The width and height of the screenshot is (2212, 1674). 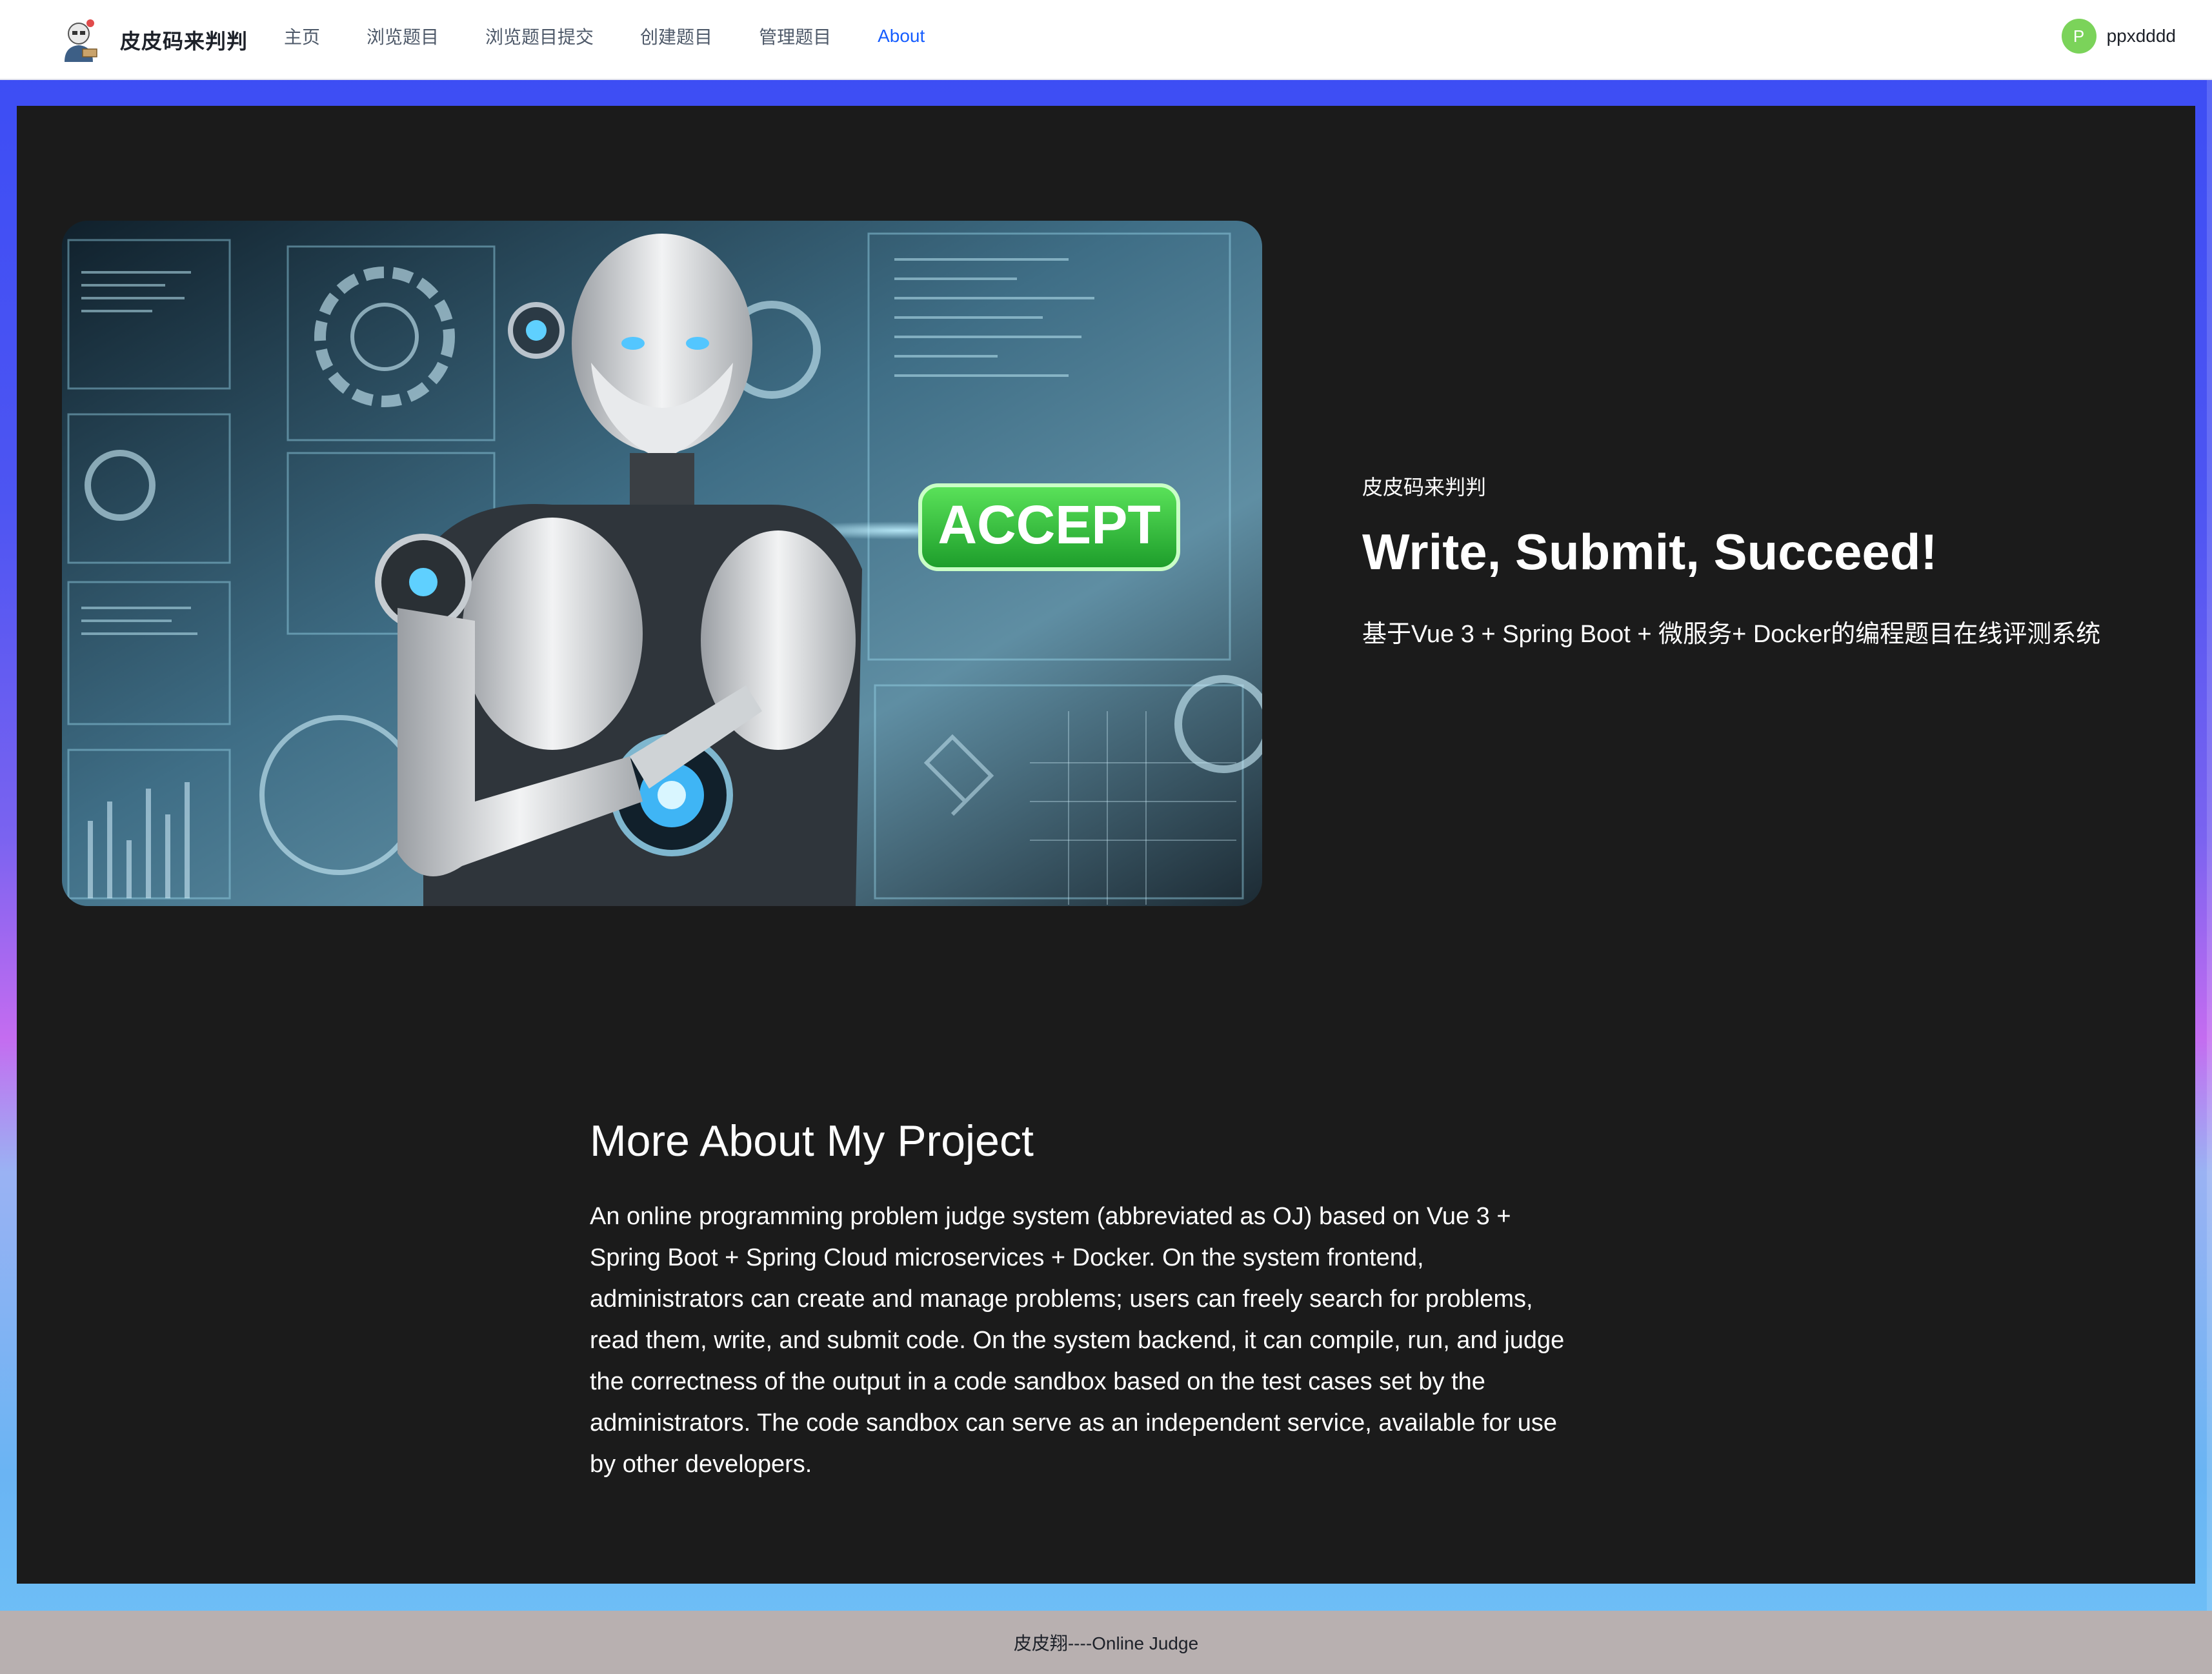 I want to click on accept-label: ACCEPT, so click(x=1049, y=524).